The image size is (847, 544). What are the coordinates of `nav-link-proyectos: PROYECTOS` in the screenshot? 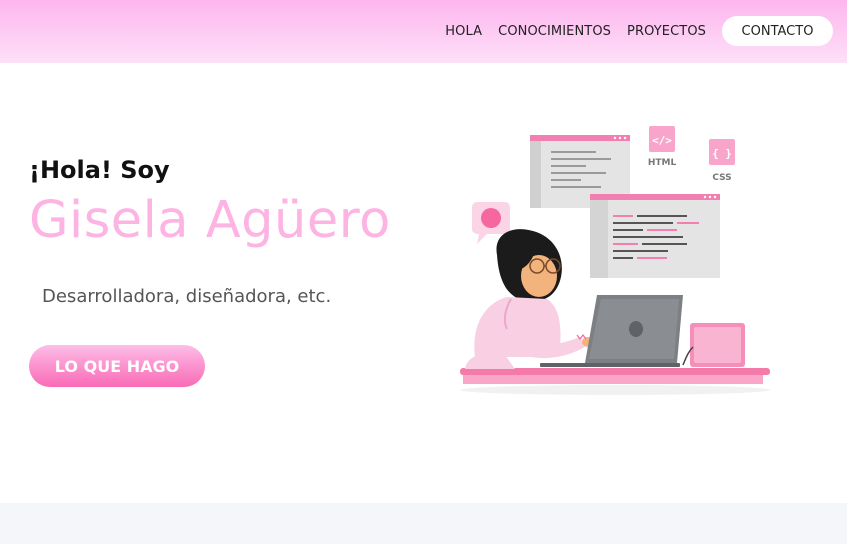 It's located at (666, 31).